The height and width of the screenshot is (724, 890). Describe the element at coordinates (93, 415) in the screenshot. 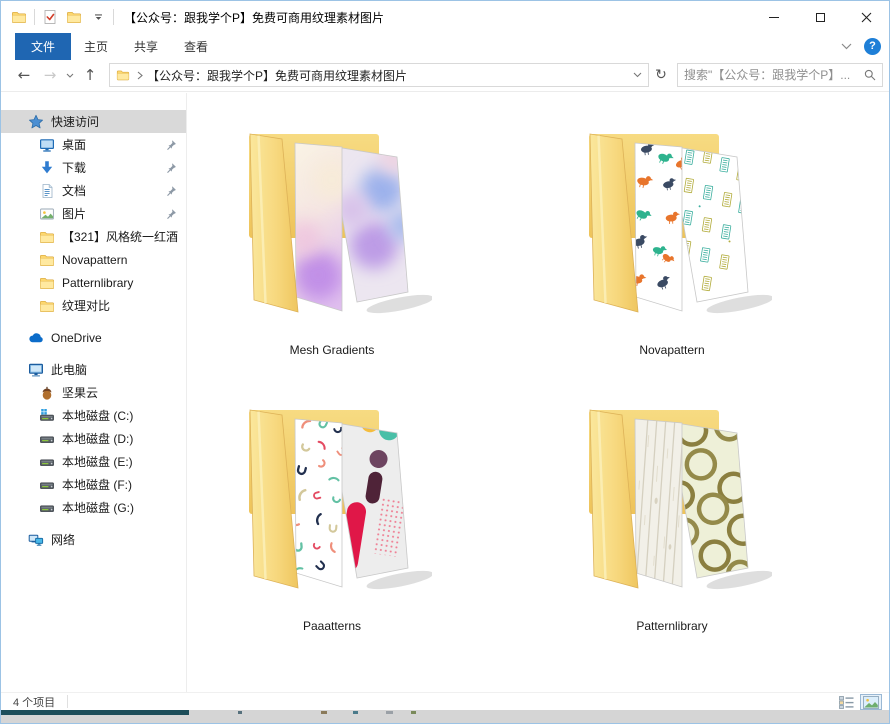

I see `sidebar-item-disk-c: 本地磁盘 (C:)` at that location.